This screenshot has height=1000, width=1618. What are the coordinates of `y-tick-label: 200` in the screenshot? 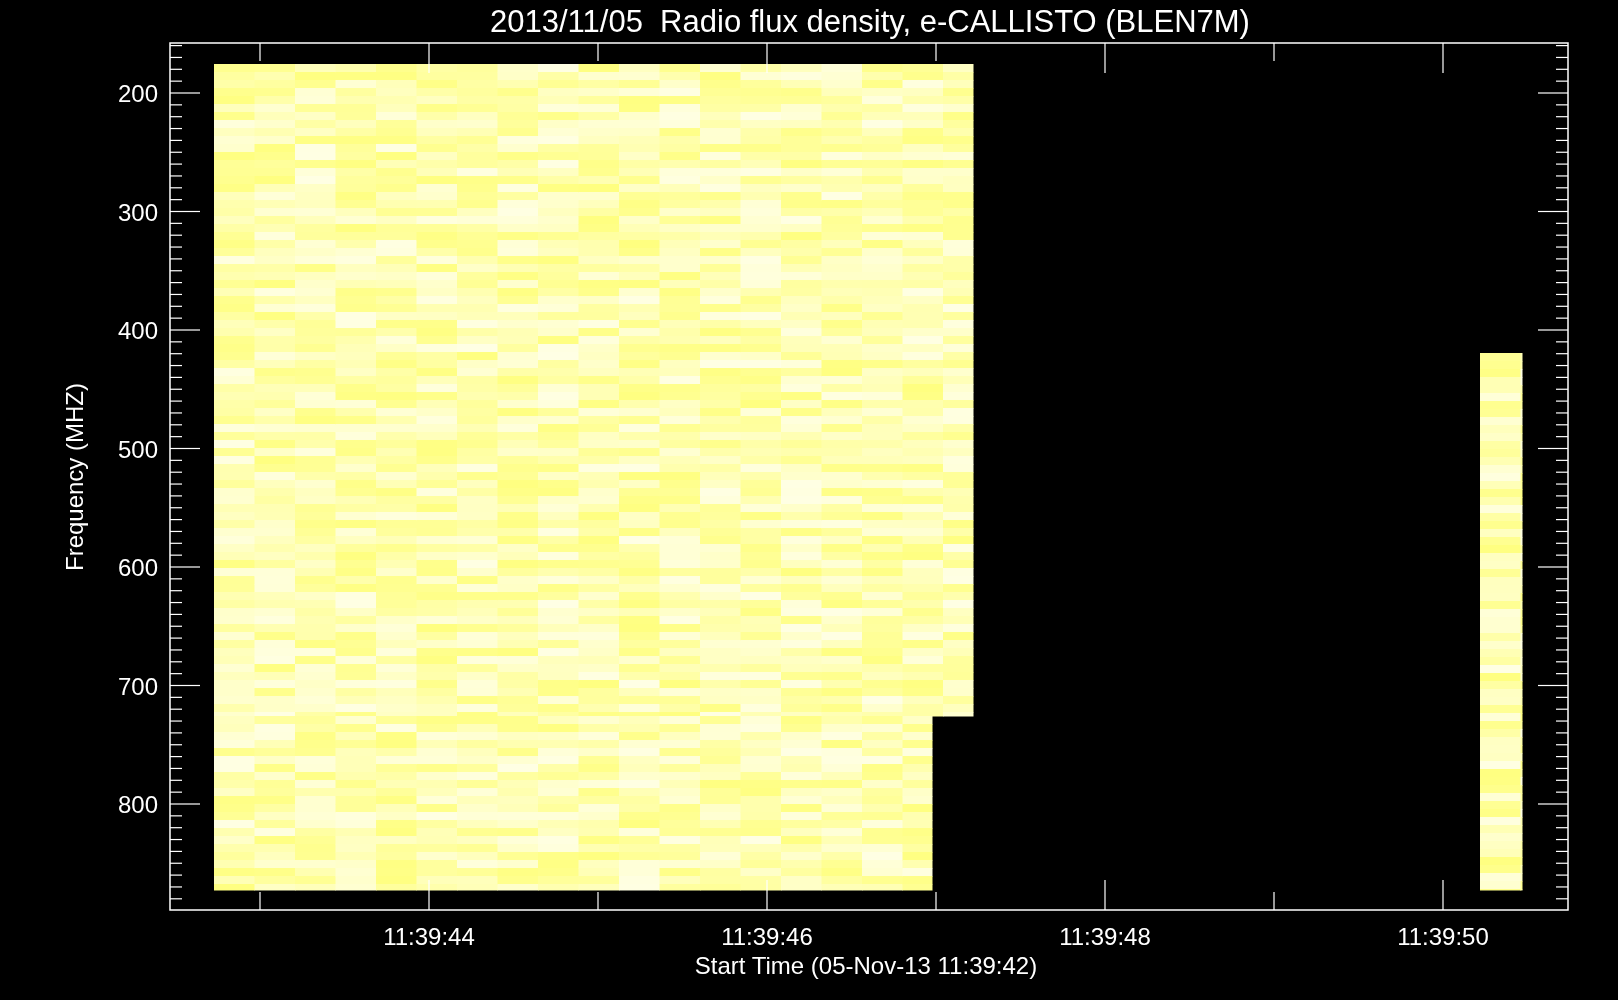 It's located at (137, 93).